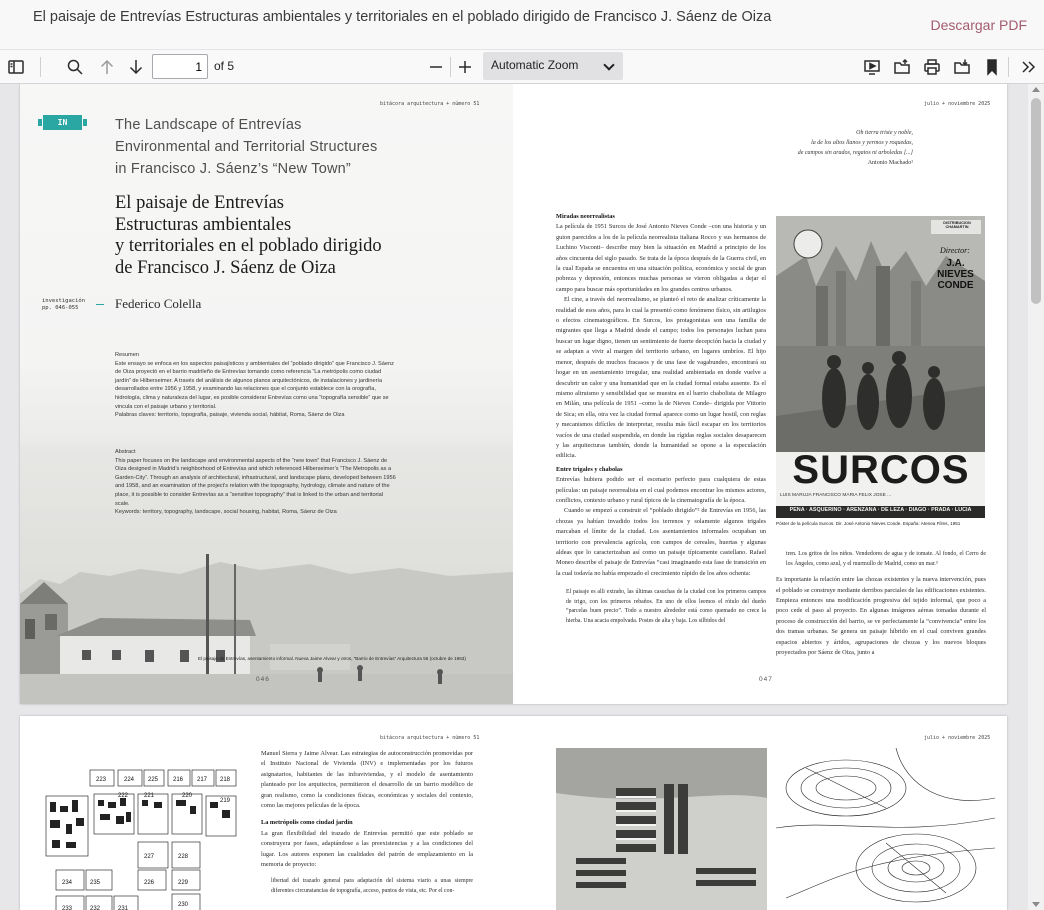  I want to click on page-range: pp. 046-055, so click(60, 308).